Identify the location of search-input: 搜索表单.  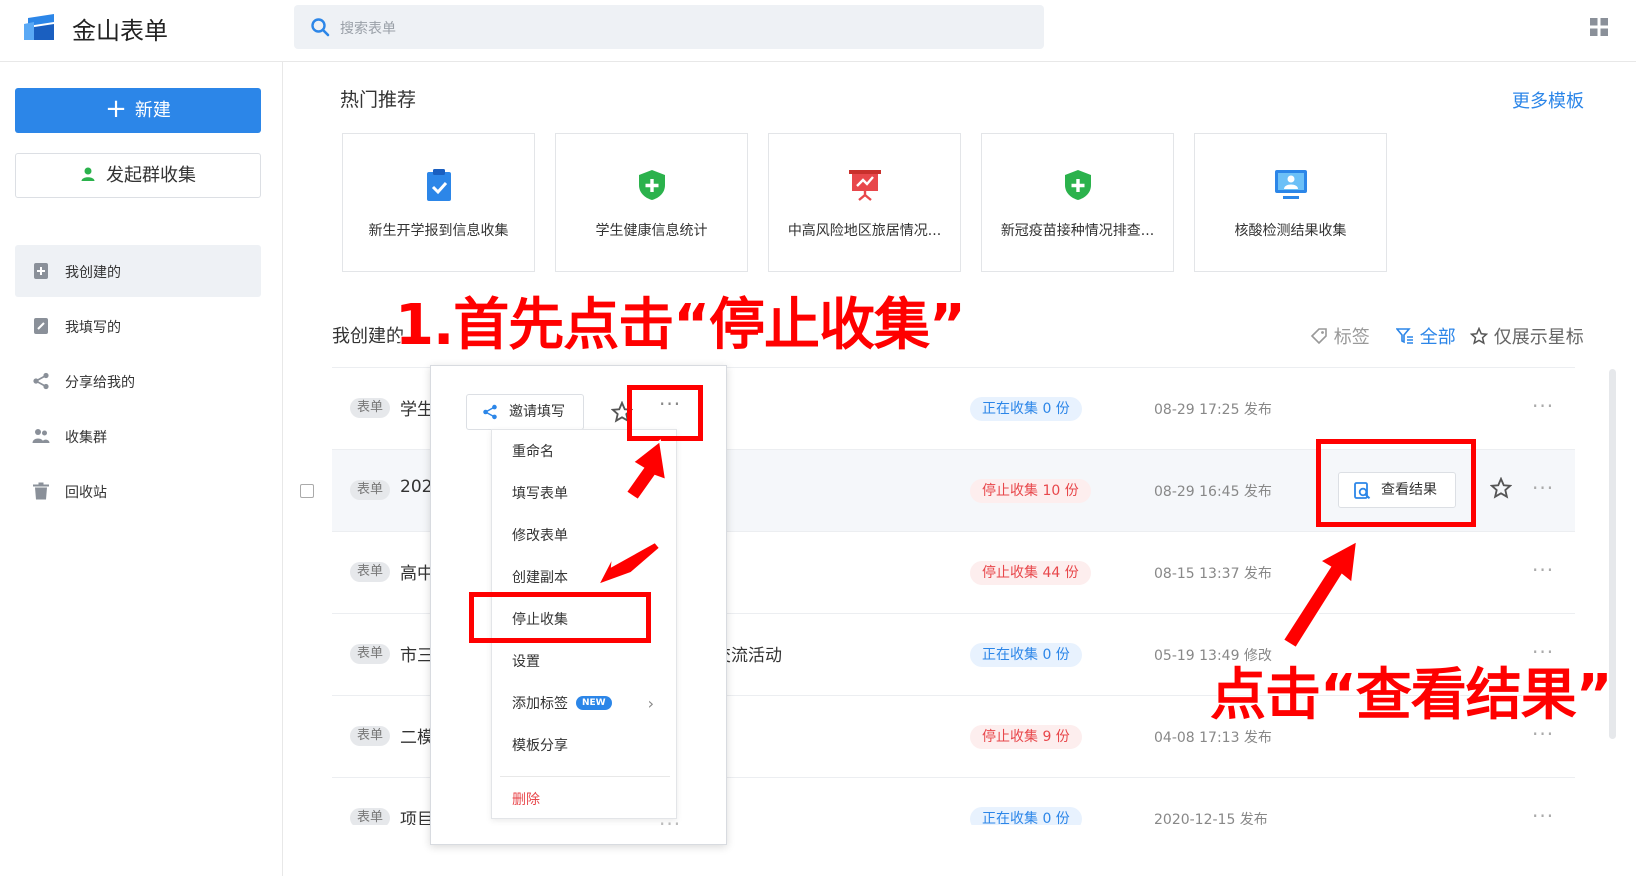
(669, 27).